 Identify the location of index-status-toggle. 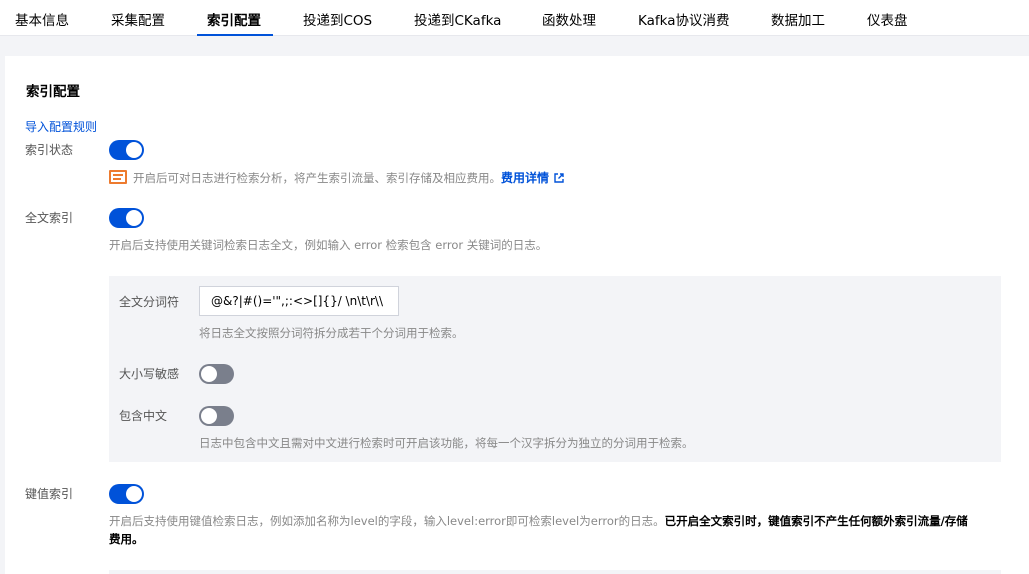
(126, 150).